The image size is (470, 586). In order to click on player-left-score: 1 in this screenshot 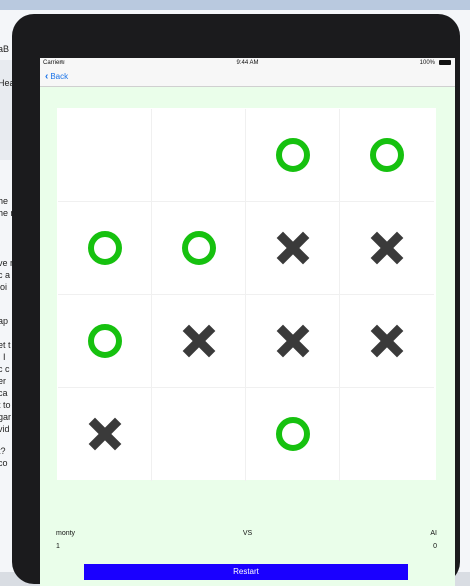, I will do `click(58, 546)`.